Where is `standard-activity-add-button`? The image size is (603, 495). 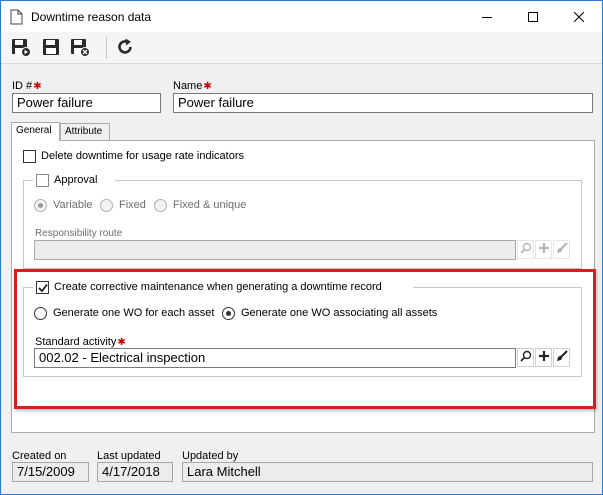
standard-activity-add-button is located at coordinates (543, 357).